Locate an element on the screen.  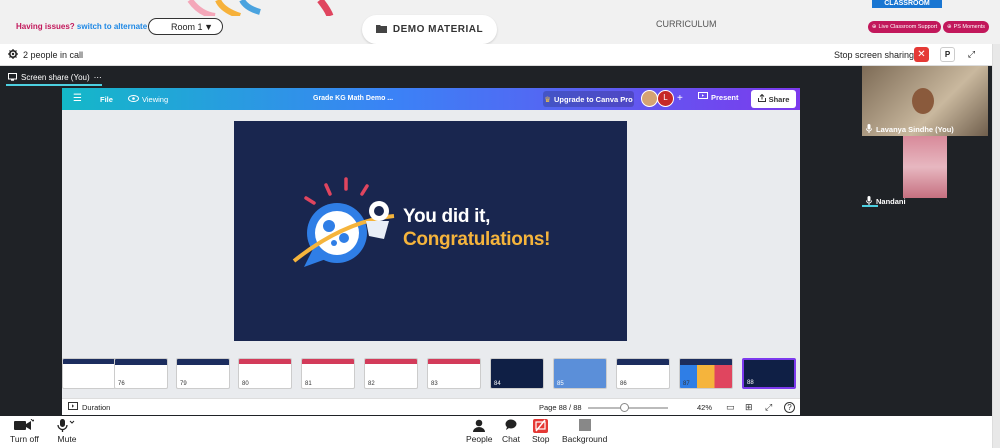
participant-face is located at coordinates (923, 101).